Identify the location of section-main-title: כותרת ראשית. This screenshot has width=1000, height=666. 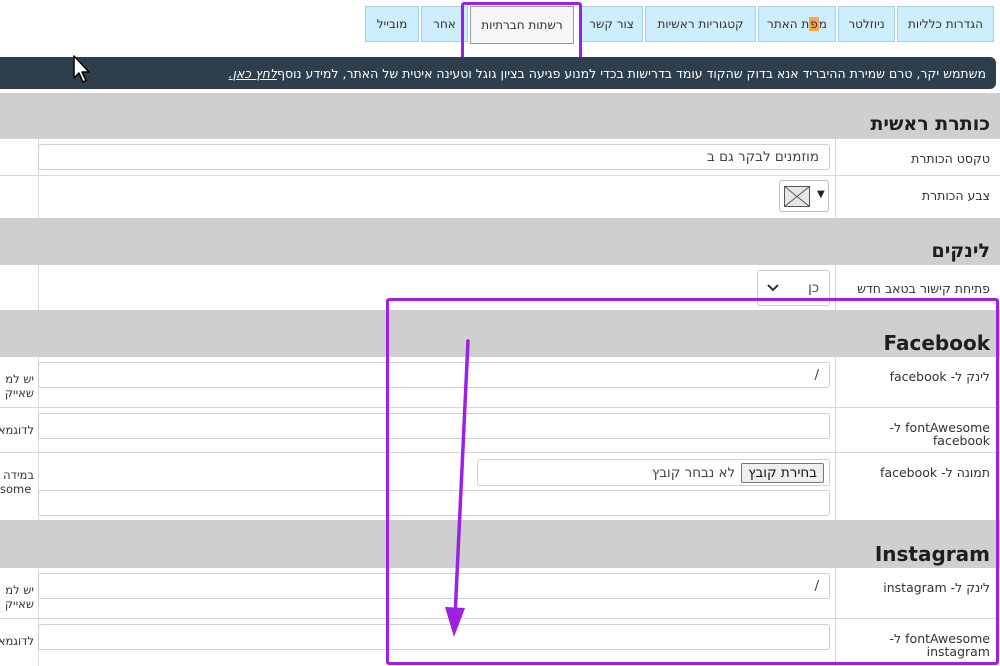
(500, 116).